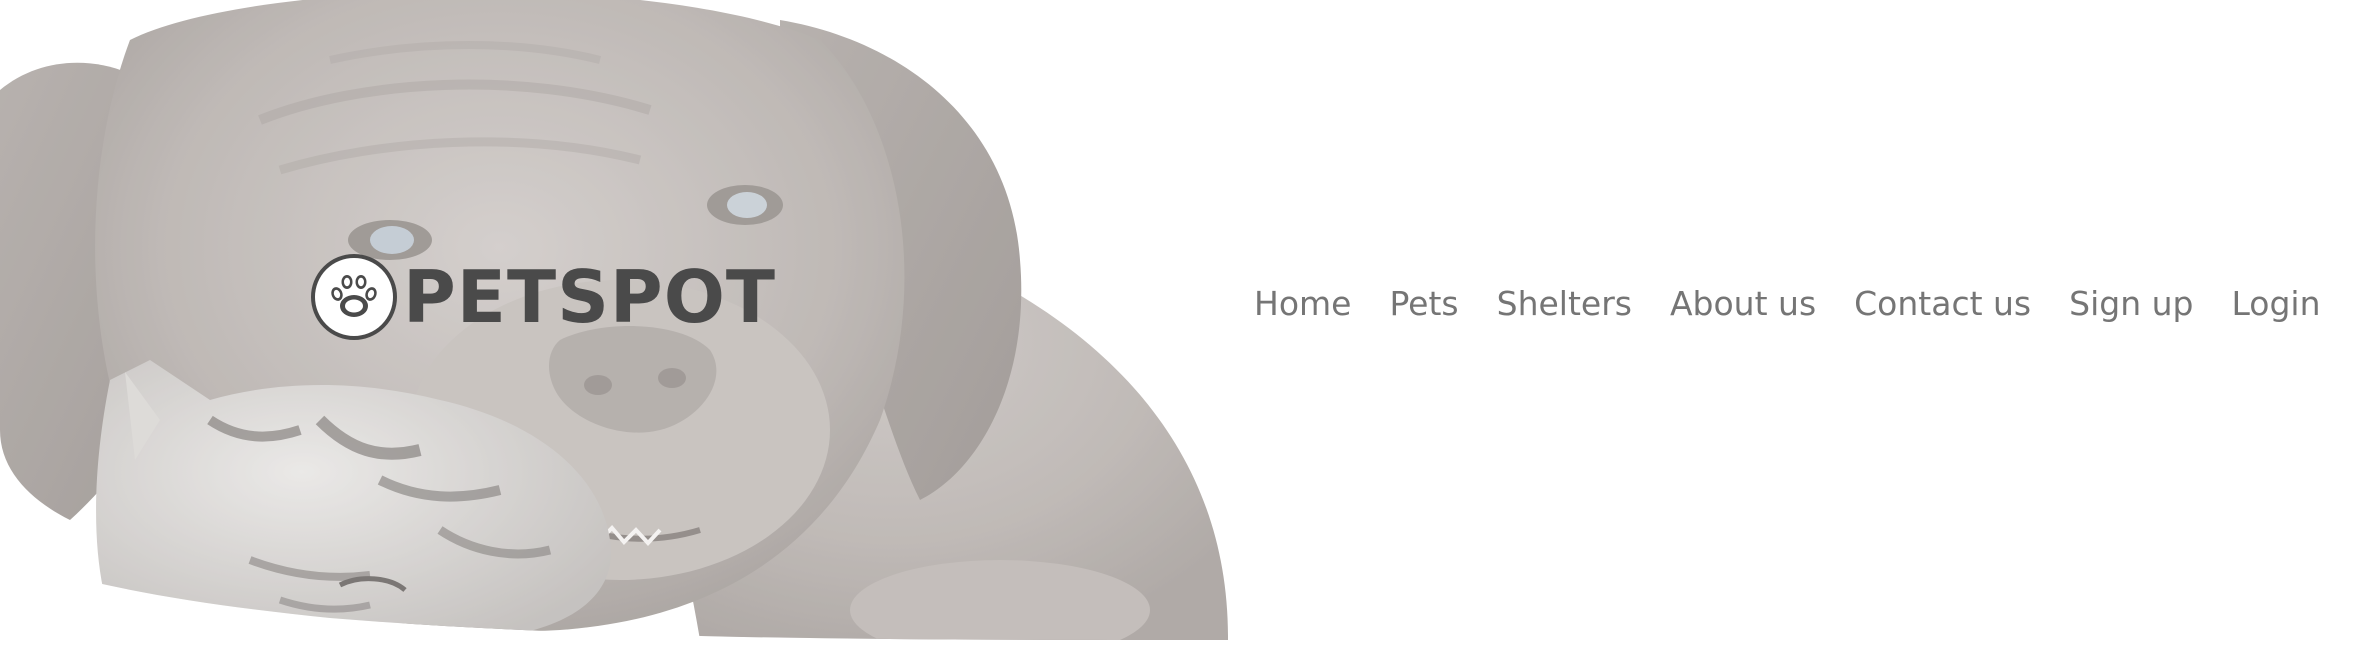 This screenshot has height=661, width=2359. What do you see at coordinates (2275, 304) in the screenshot?
I see `nav-login: Login` at bounding box center [2275, 304].